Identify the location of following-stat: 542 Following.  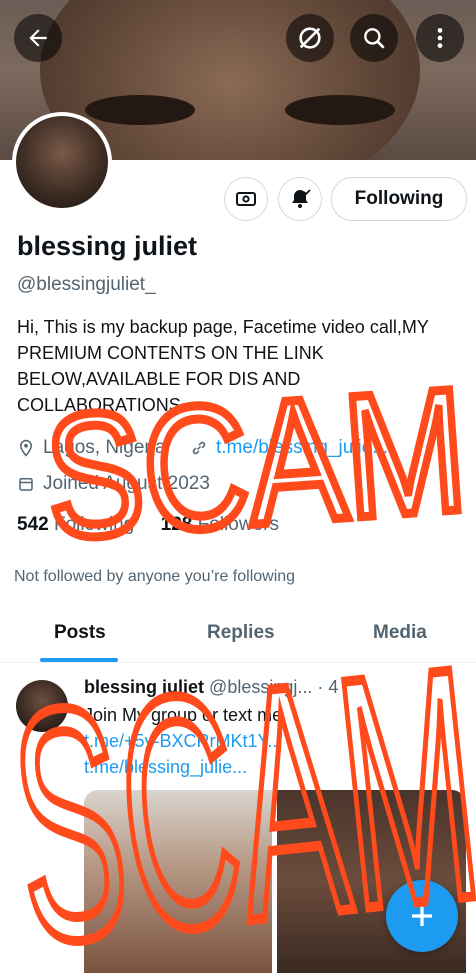
(75, 524).